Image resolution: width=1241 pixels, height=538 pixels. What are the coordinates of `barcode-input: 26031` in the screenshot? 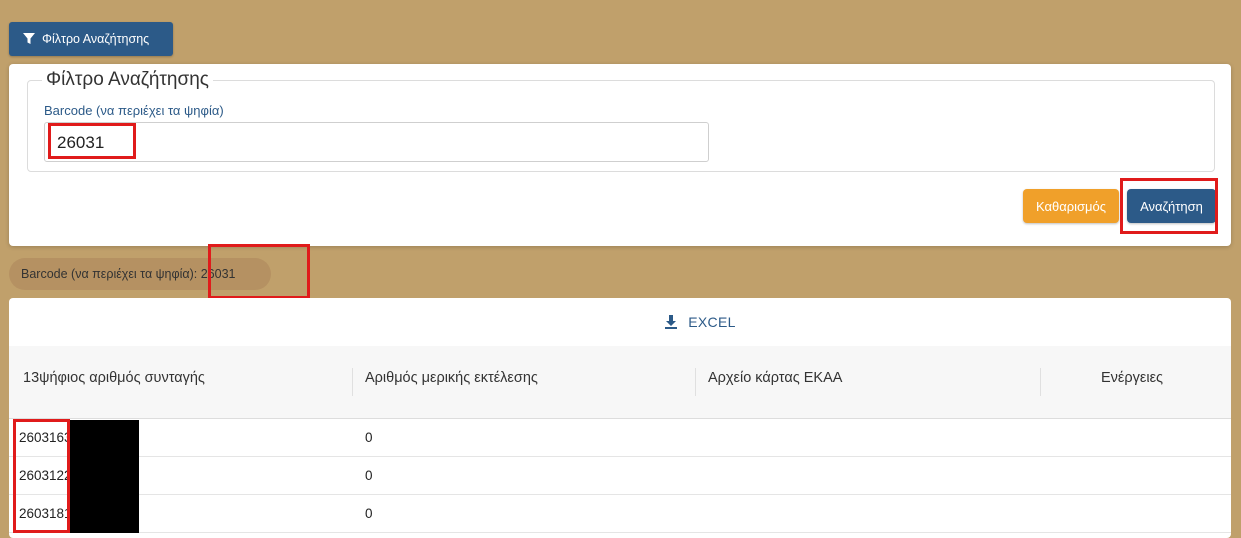 It's located at (376, 142).